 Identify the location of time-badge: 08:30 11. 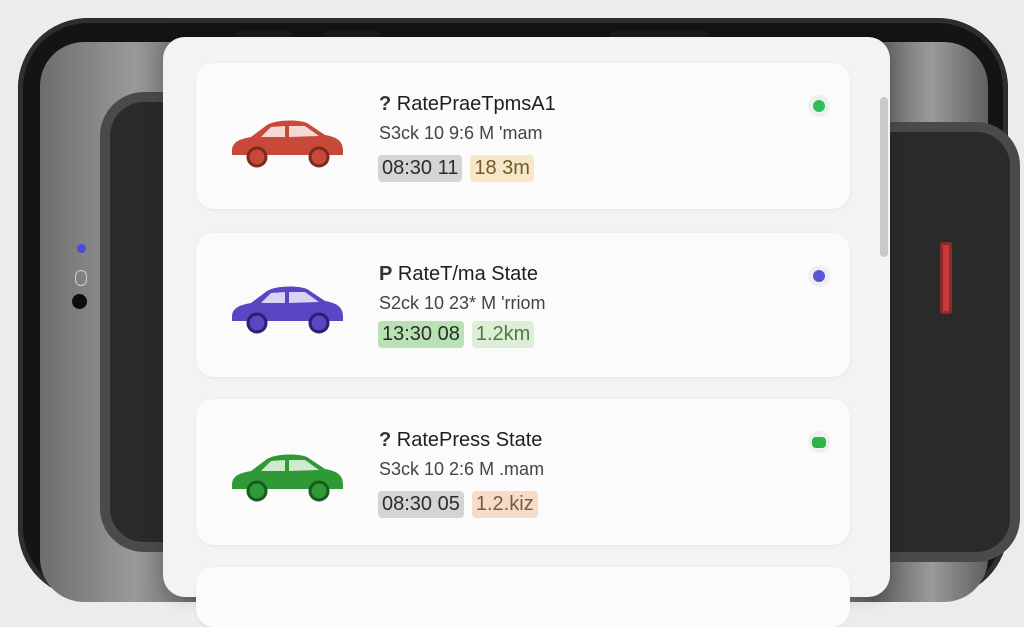
(420, 168).